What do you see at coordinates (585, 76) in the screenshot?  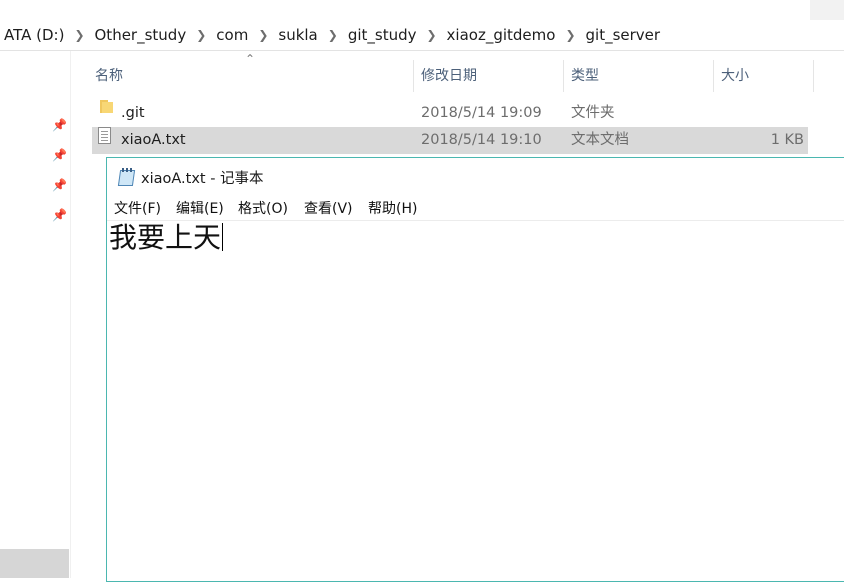 I see `column-header-type: 类型` at bounding box center [585, 76].